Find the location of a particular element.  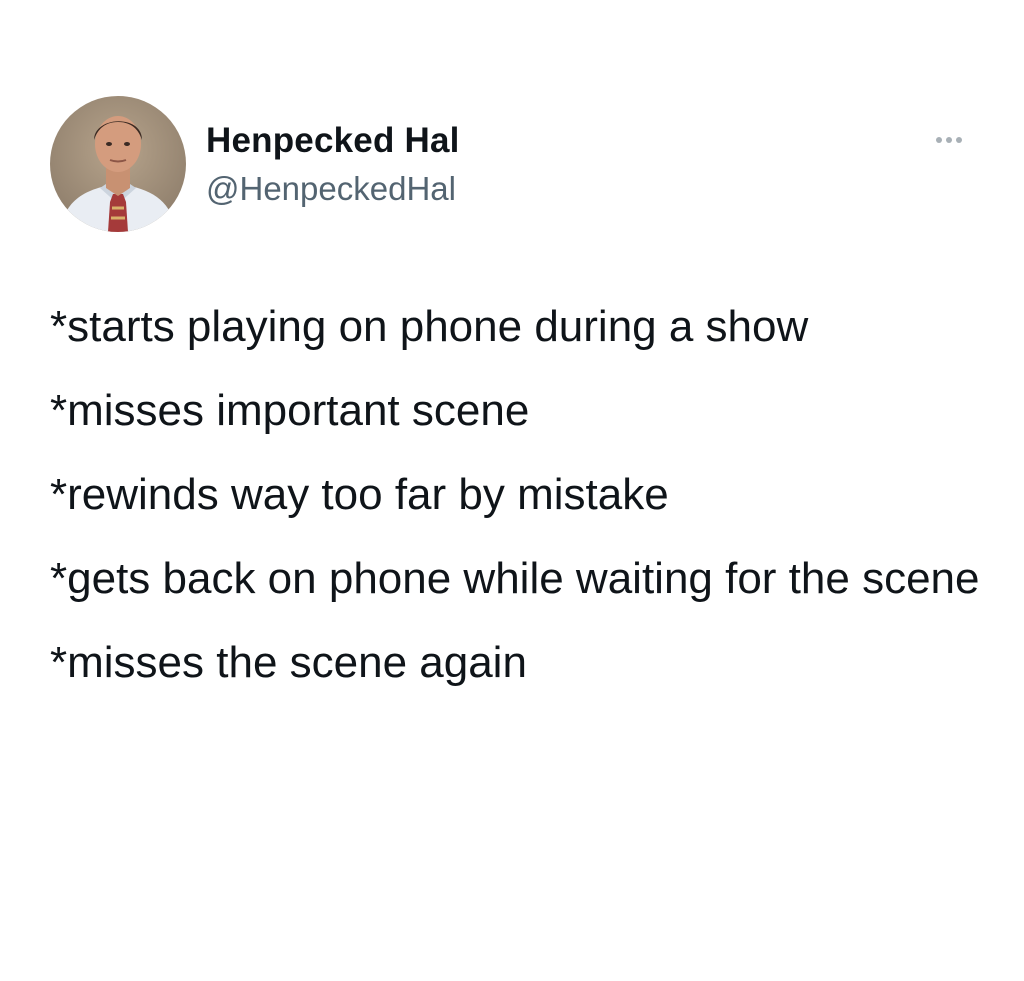

author-display-name: Henpecked Hal is located at coordinates (333, 141).